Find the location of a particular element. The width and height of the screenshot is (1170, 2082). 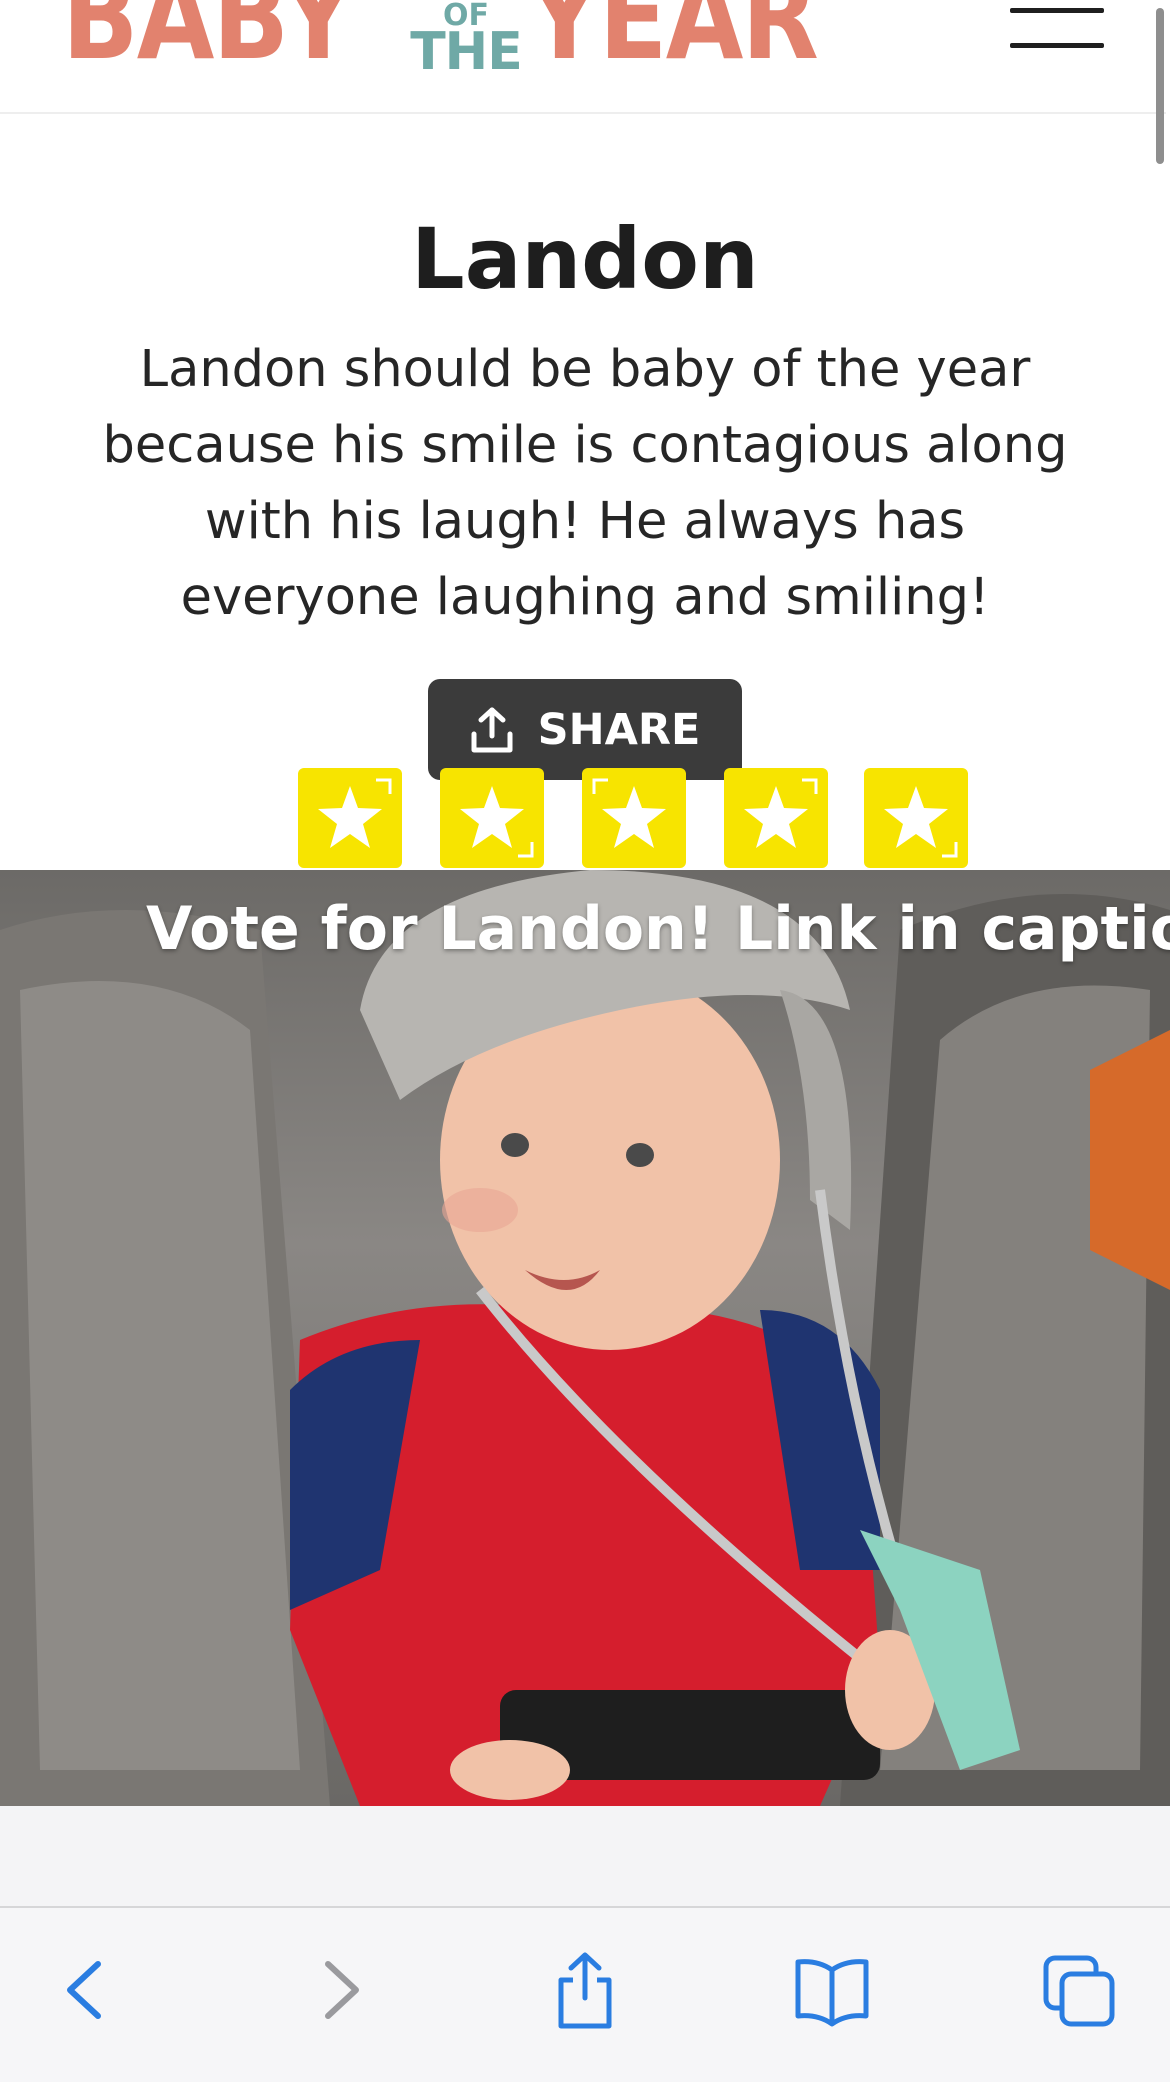

logo-word-year: YEAR is located at coordinates (673, 43).